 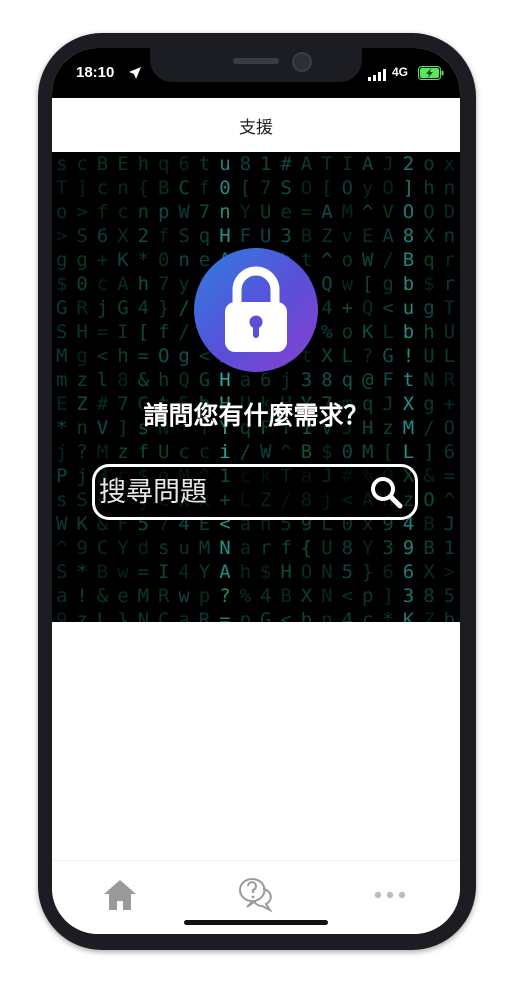 What do you see at coordinates (256, 127) in the screenshot?
I see `page-title: 支援` at bounding box center [256, 127].